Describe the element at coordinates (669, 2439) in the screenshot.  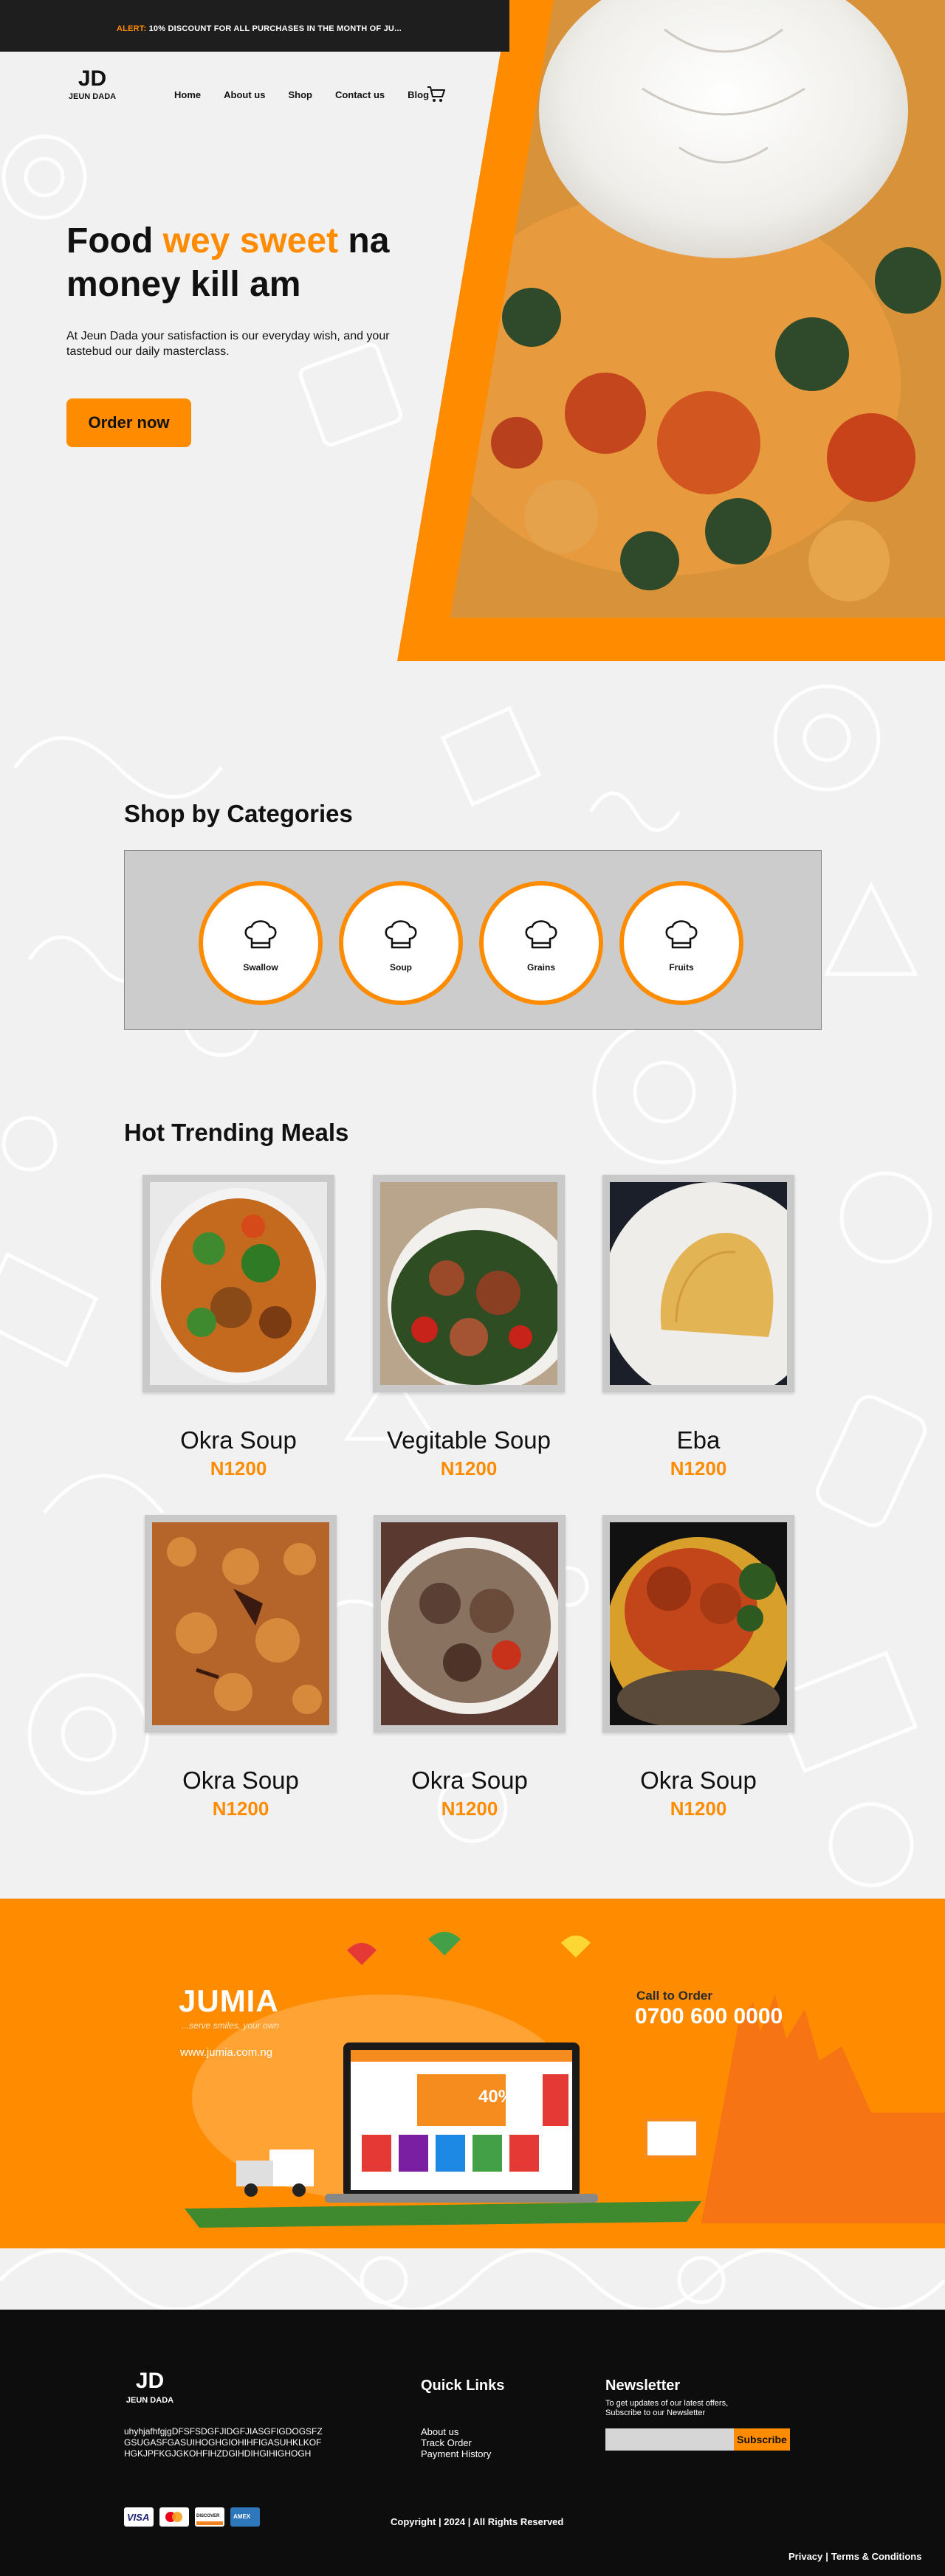
I see `newsletter-email-input` at that location.